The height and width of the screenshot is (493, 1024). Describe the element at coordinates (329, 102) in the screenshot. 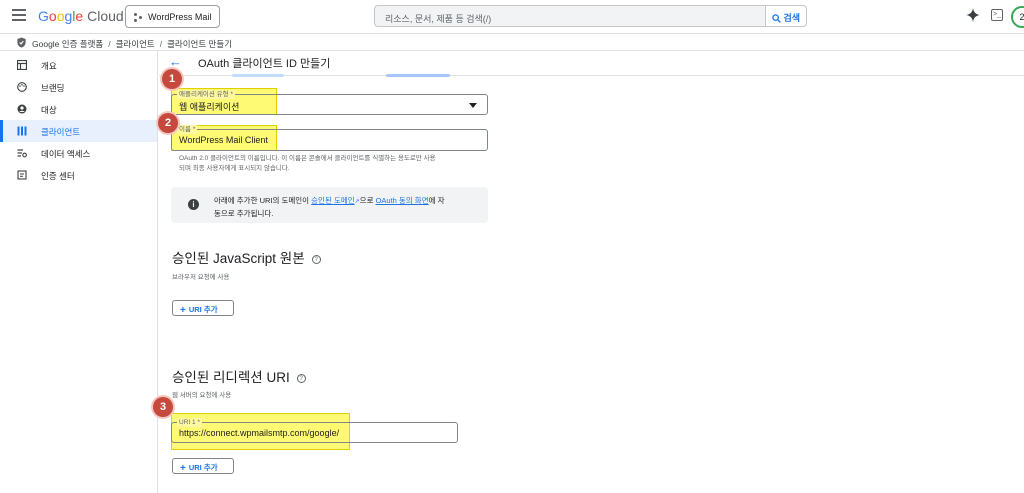

I see `app-type-select: 애플리케이션 유형 * 웹 애플리케이션` at that location.